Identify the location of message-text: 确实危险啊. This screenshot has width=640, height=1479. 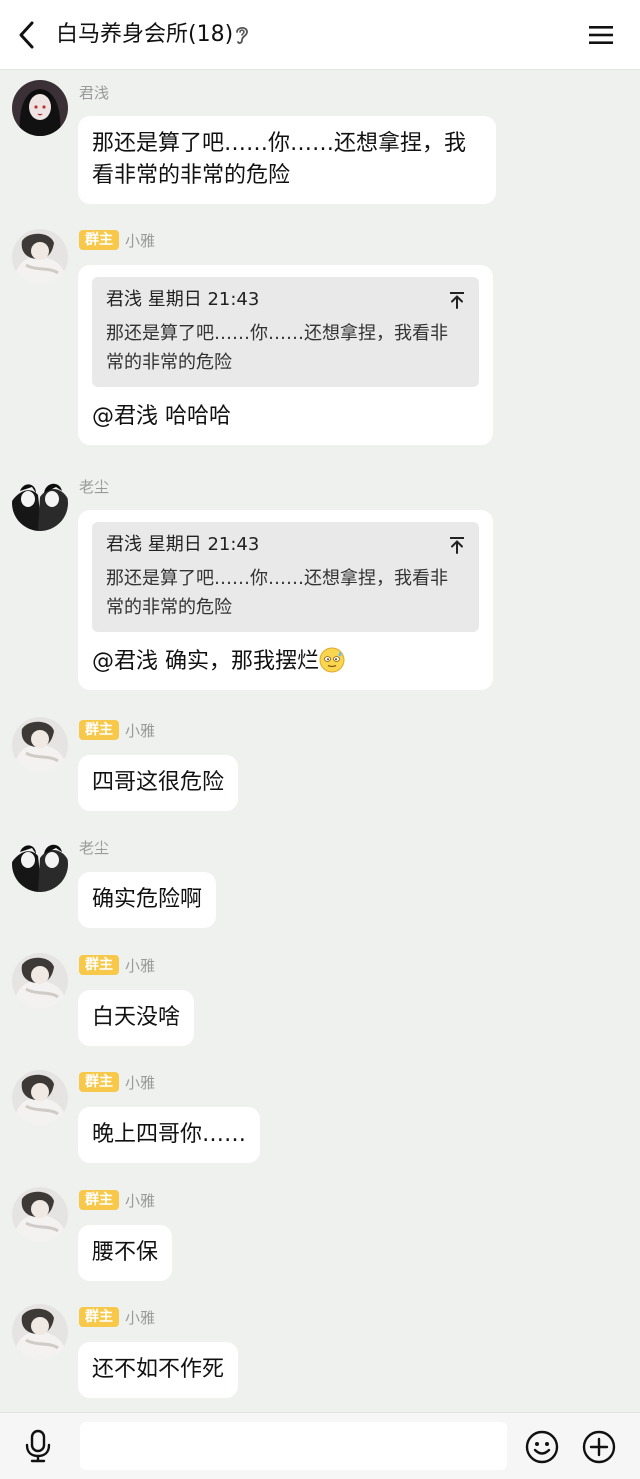
(147, 899).